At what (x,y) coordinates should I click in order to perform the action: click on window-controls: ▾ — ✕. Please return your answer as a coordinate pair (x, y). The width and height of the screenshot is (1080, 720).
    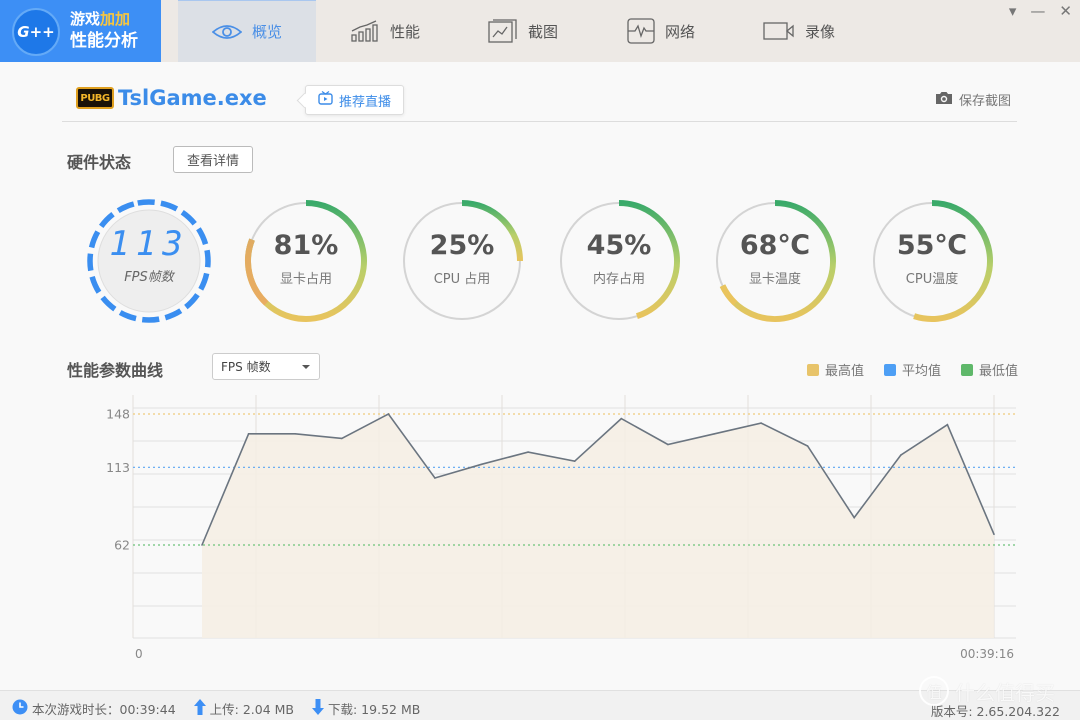
    Looking at the image, I should click on (1040, 11).